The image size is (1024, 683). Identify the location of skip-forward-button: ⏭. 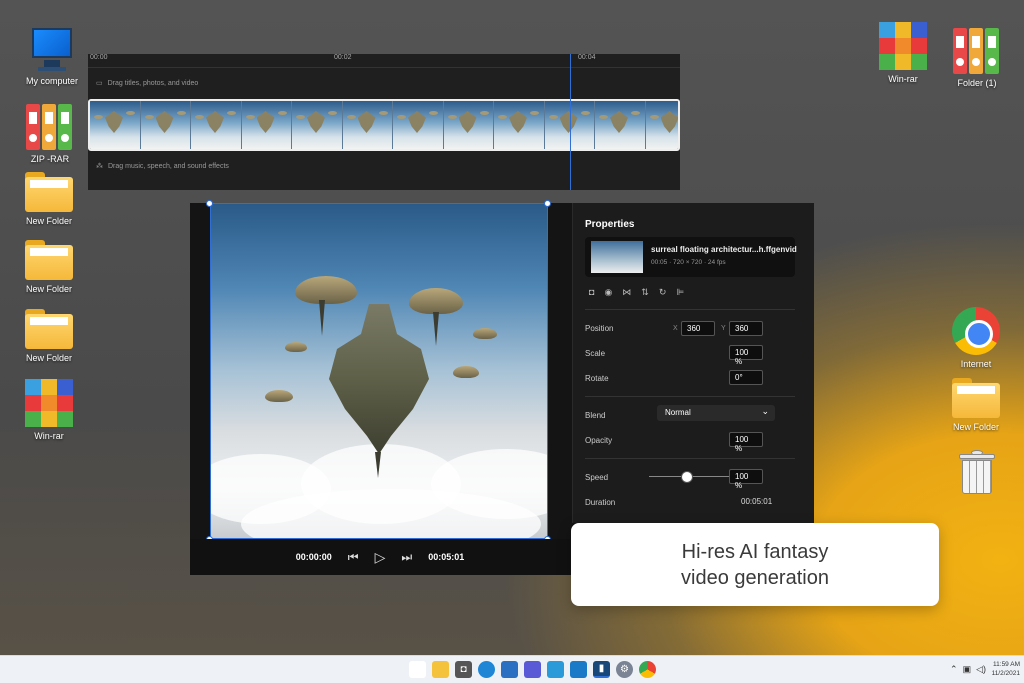
(406, 557).